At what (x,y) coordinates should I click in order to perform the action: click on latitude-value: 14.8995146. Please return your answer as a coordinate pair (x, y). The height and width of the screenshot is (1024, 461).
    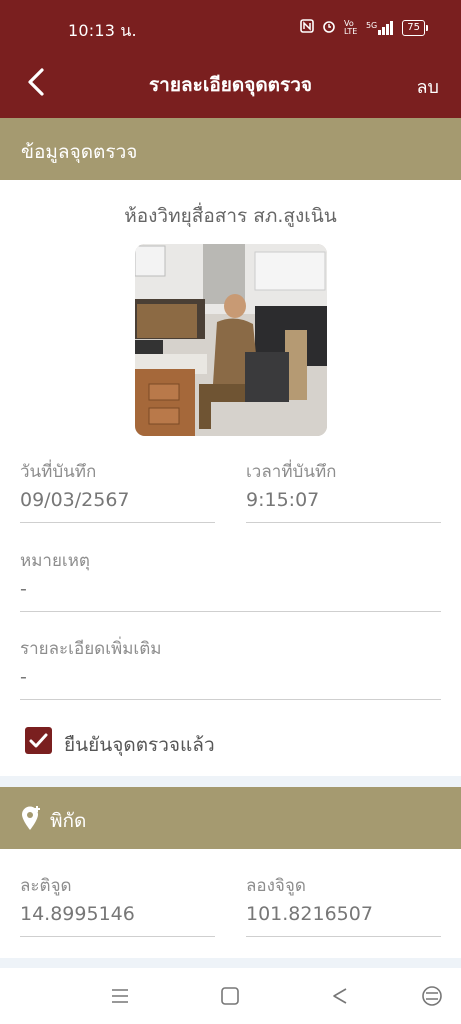
    Looking at the image, I should click on (77, 914).